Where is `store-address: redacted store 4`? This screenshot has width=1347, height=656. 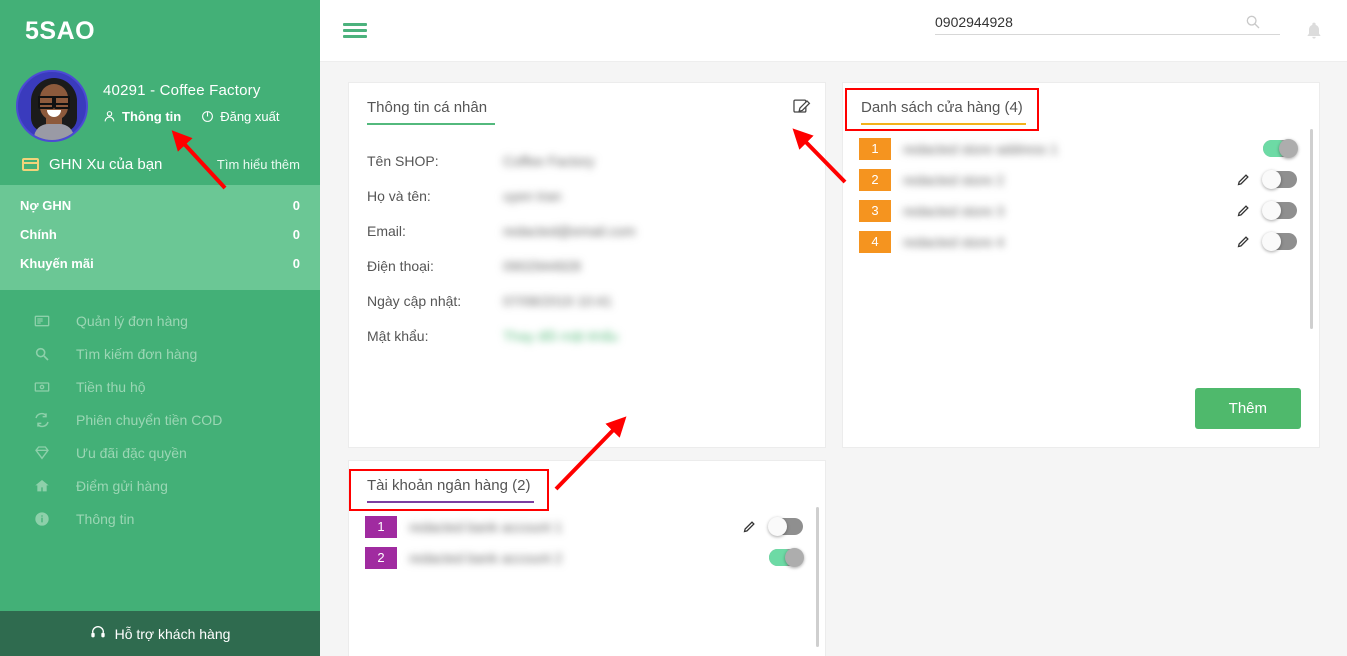
store-address: redacted store 4 is located at coordinates (954, 241).